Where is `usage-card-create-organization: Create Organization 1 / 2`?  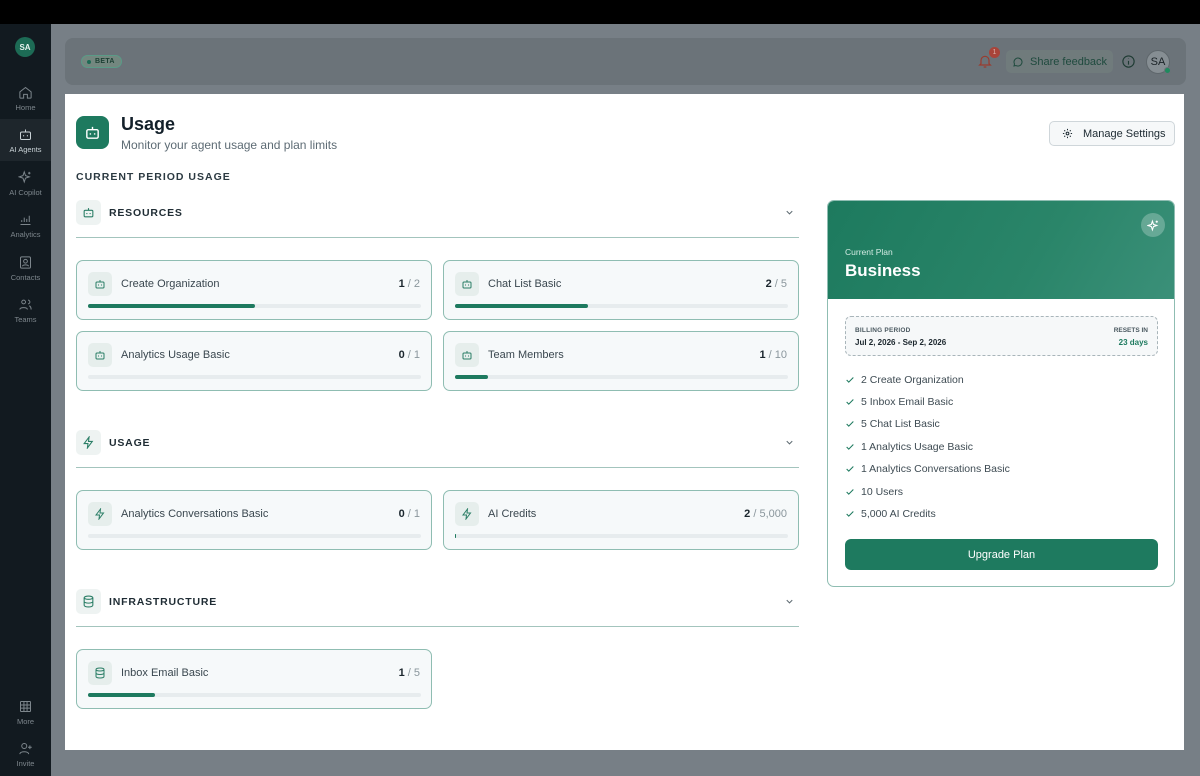
usage-card-create-organization: Create Organization 1 / 2 is located at coordinates (254, 290).